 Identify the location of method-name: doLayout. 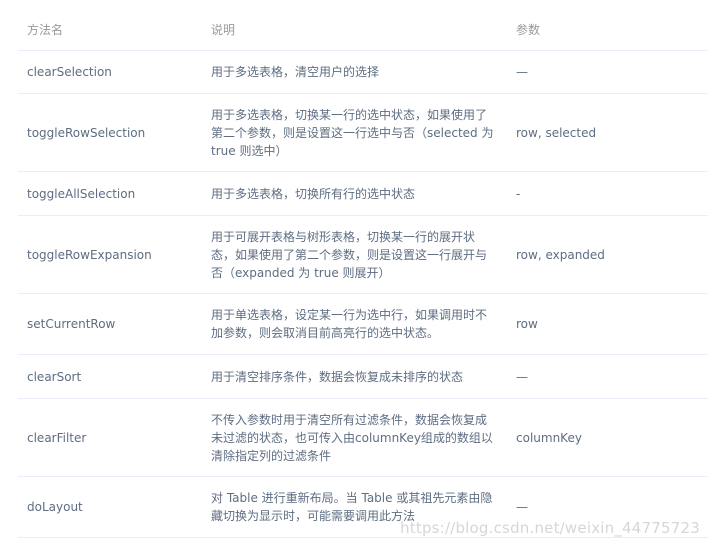
(110, 507).